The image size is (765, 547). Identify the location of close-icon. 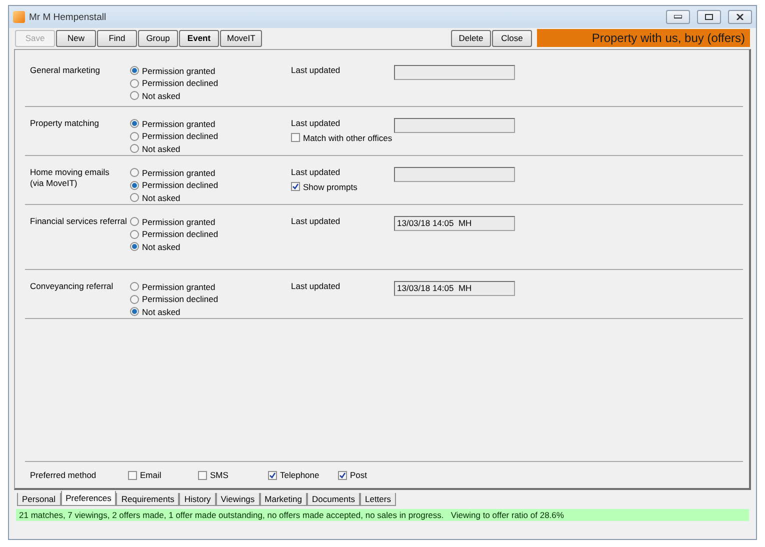
(740, 17).